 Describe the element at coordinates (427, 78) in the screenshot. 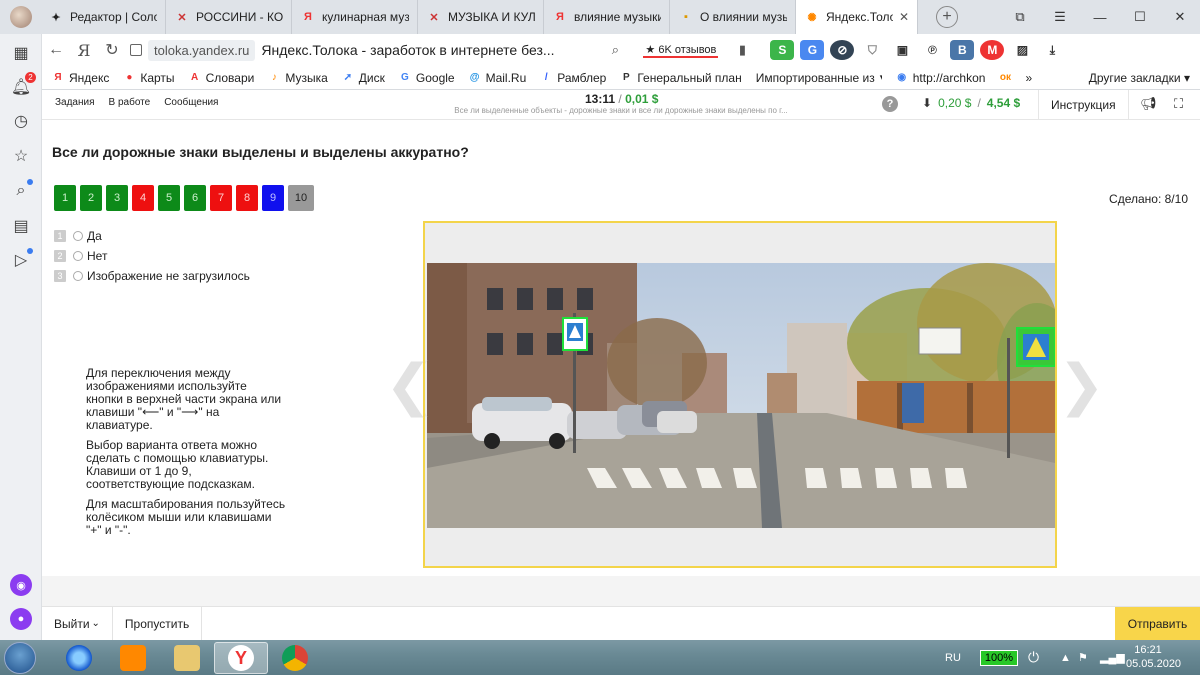

I see `bookmark-6: G Google` at that location.